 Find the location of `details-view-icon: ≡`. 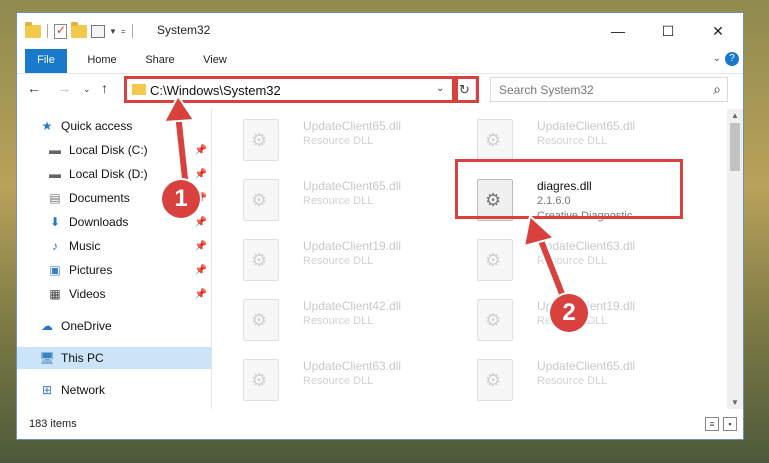

details-view-icon: ≡ is located at coordinates (712, 424).